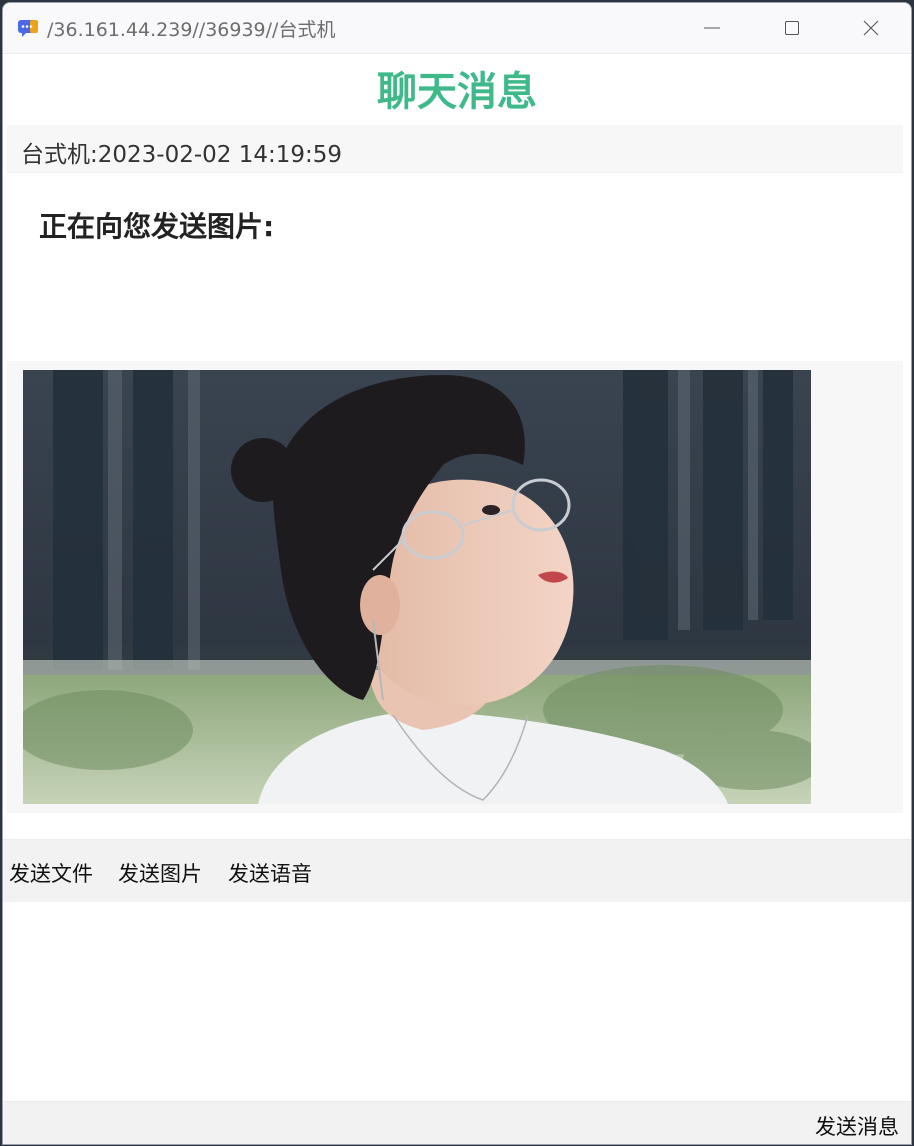 The width and height of the screenshot is (914, 1146). I want to click on chat-heading: 聊天消息, so click(457, 92).